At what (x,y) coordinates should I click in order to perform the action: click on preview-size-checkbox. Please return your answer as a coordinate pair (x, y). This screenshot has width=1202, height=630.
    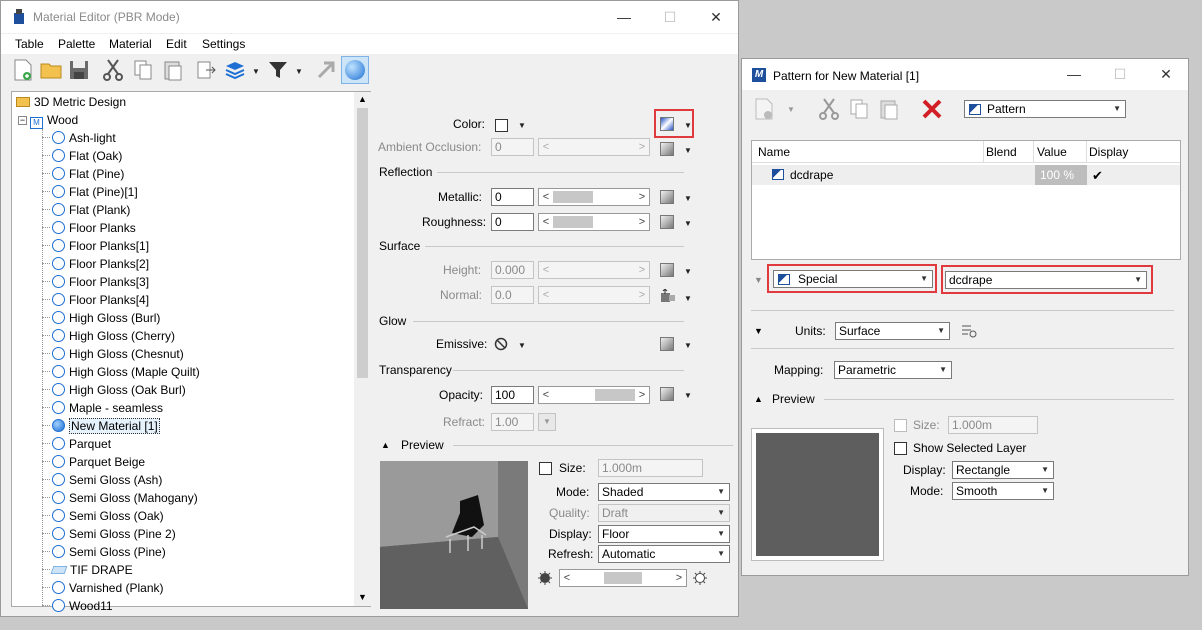
    Looking at the image, I should click on (545, 468).